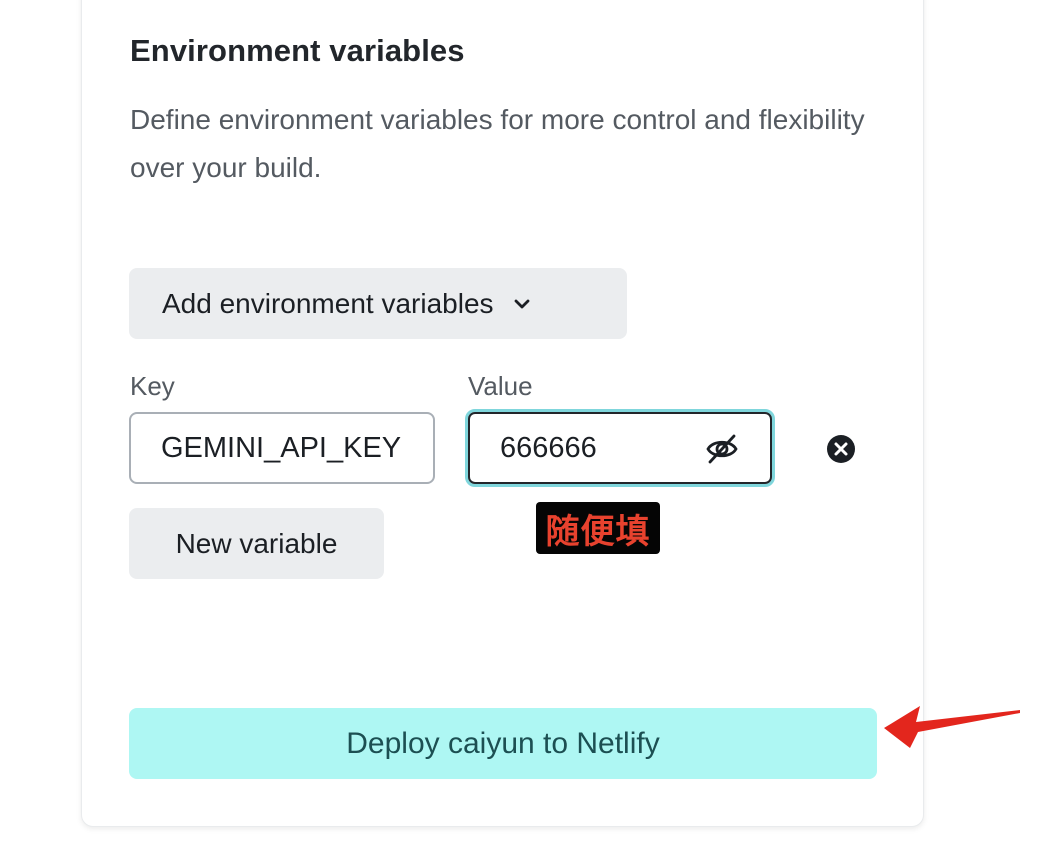 The height and width of the screenshot is (862, 1058). What do you see at coordinates (297, 50) in the screenshot?
I see `section-title: Environment variables` at bounding box center [297, 50].